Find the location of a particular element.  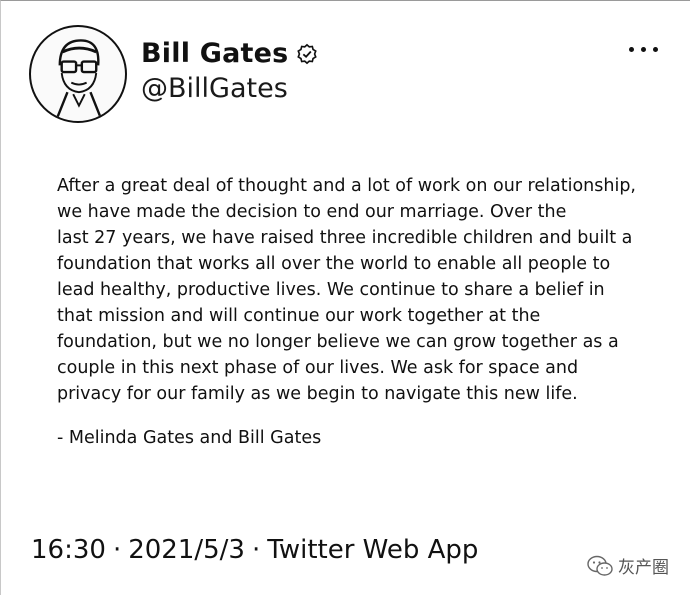

name-row: Bill Gates is located at coordinates (229, 53).